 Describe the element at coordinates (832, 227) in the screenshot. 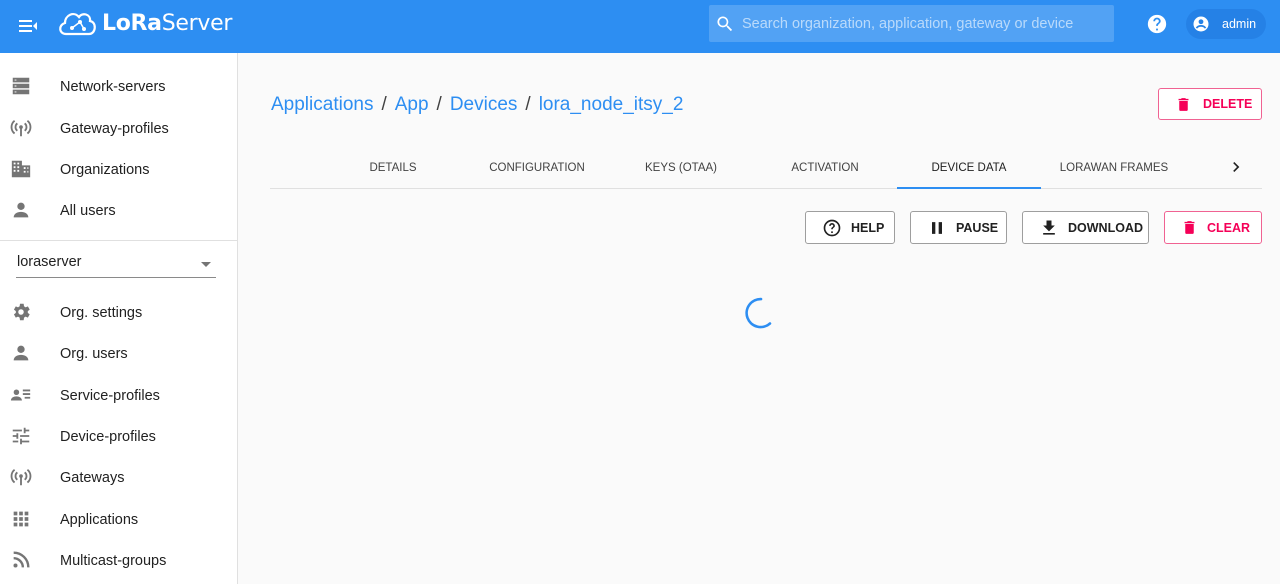

I see `help-circle-icon` at that location.